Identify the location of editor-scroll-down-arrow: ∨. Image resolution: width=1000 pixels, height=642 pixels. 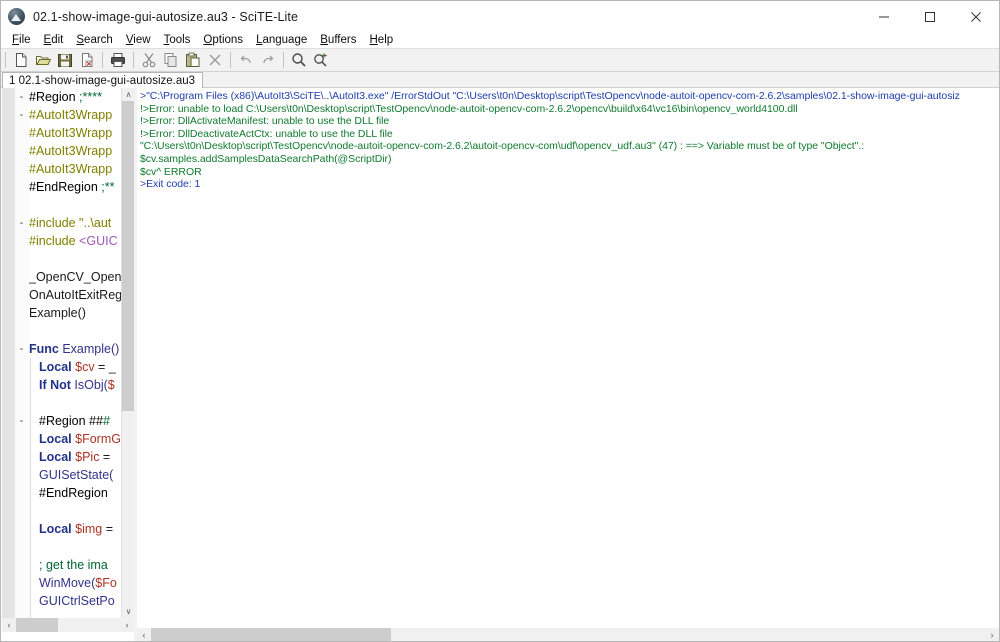
(128, 611).